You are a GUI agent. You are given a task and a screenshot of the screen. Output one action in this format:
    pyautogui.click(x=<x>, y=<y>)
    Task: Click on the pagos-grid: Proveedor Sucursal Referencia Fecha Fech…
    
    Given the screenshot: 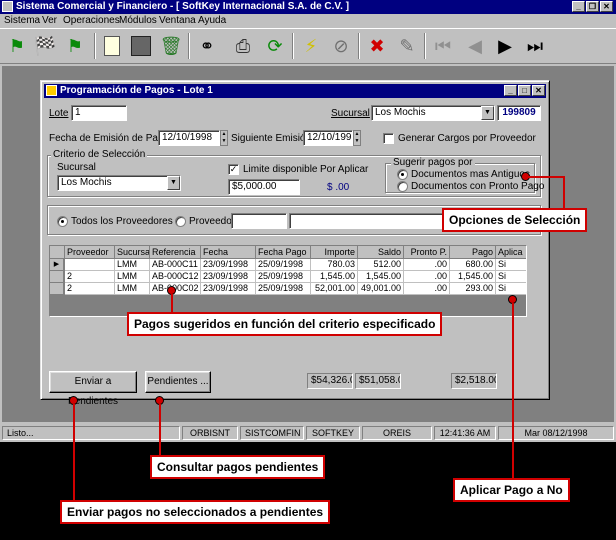 What is the action you would take?
    pyautogui.click(x=288, y=281)
    